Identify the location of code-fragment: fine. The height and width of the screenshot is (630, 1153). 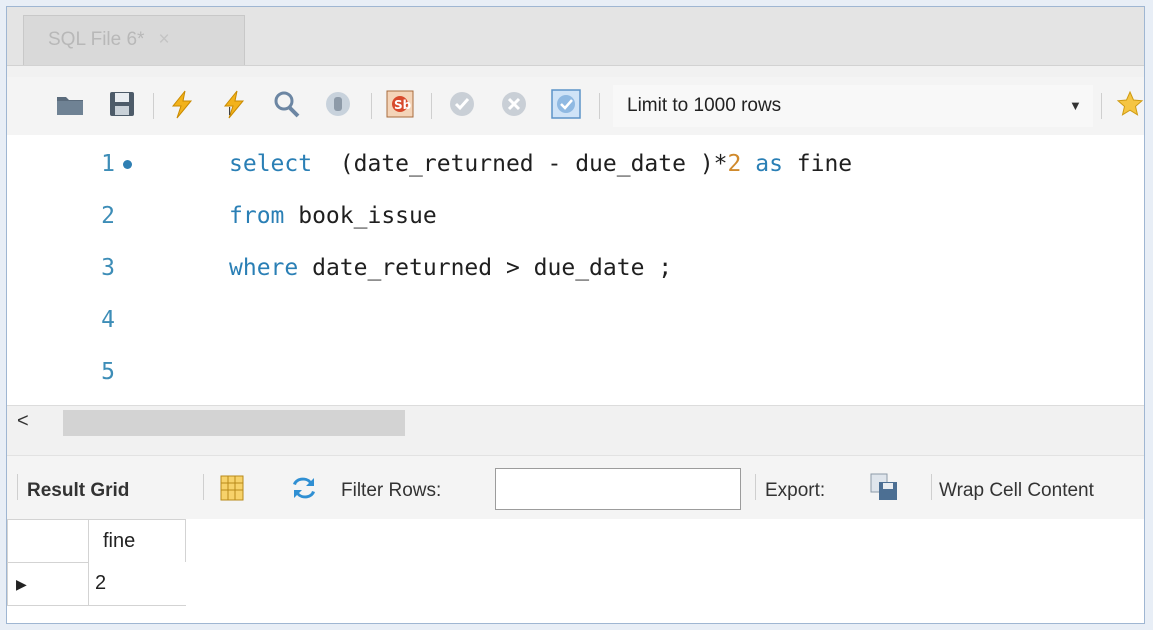
(817, 164).